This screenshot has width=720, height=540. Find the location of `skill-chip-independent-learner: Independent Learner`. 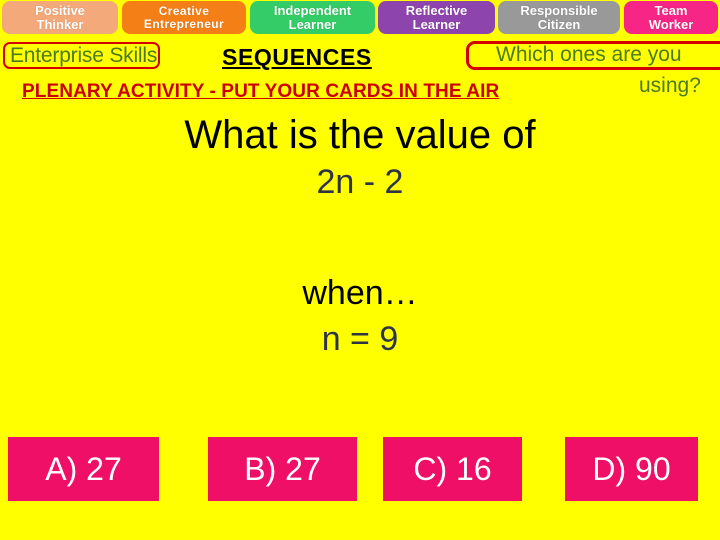

skill-chip-independent-learner: Independent Learner is located at coordinates (312, 17).